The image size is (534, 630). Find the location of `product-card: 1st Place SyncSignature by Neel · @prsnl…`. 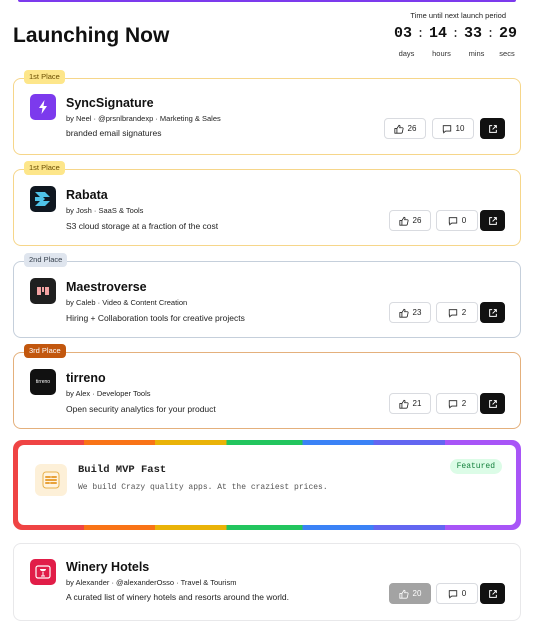

product-card: 1st Place SyncSignature by Neel · @prsnl… is located at coordinates (267, 112).